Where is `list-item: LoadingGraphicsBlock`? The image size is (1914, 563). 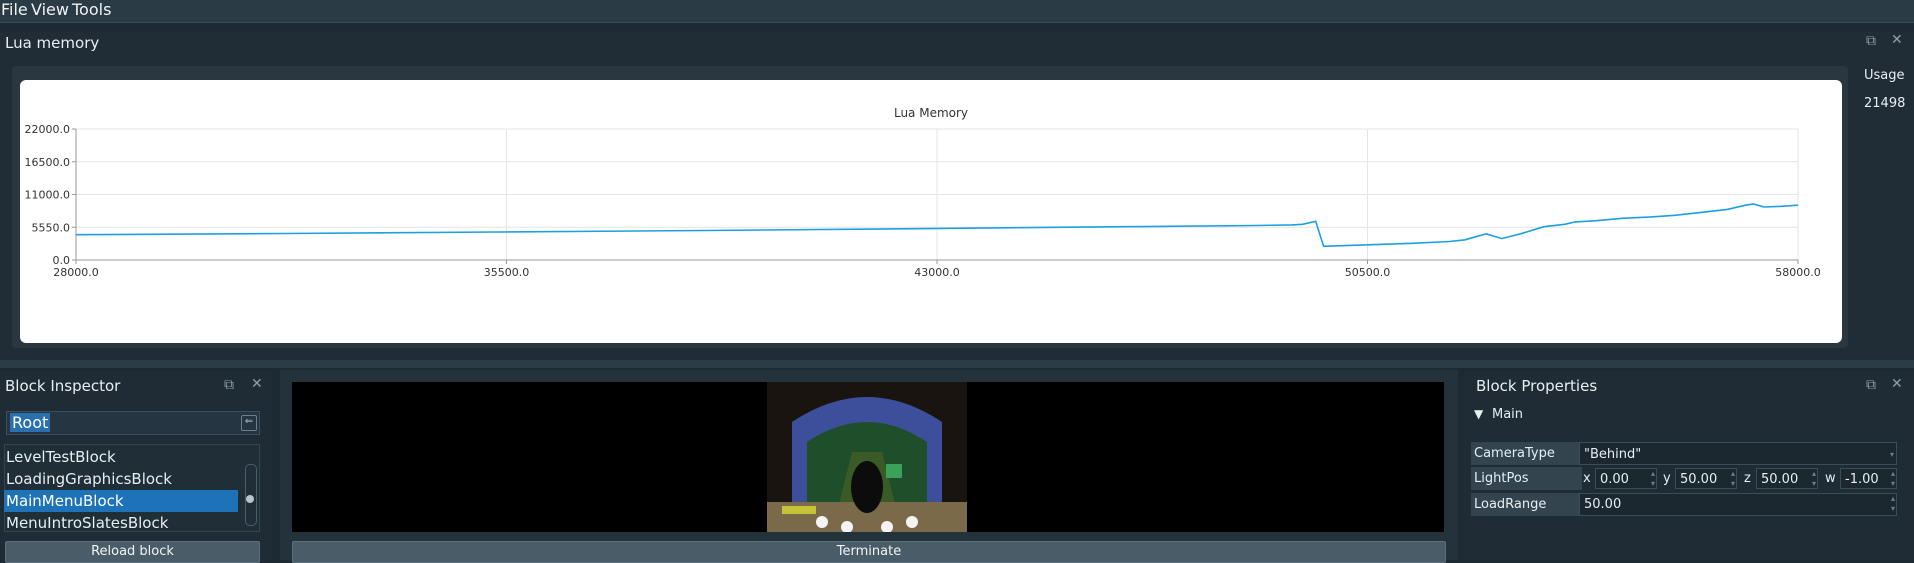 list-item: LoadingGraphicsBlock is located at coordinates (89, 479).